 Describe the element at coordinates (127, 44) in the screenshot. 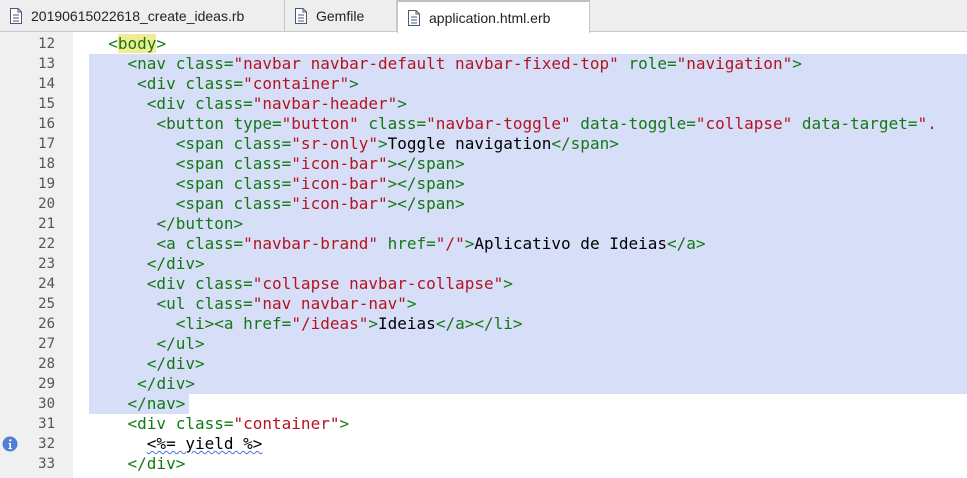

I see `code-line: <body>` at that location.